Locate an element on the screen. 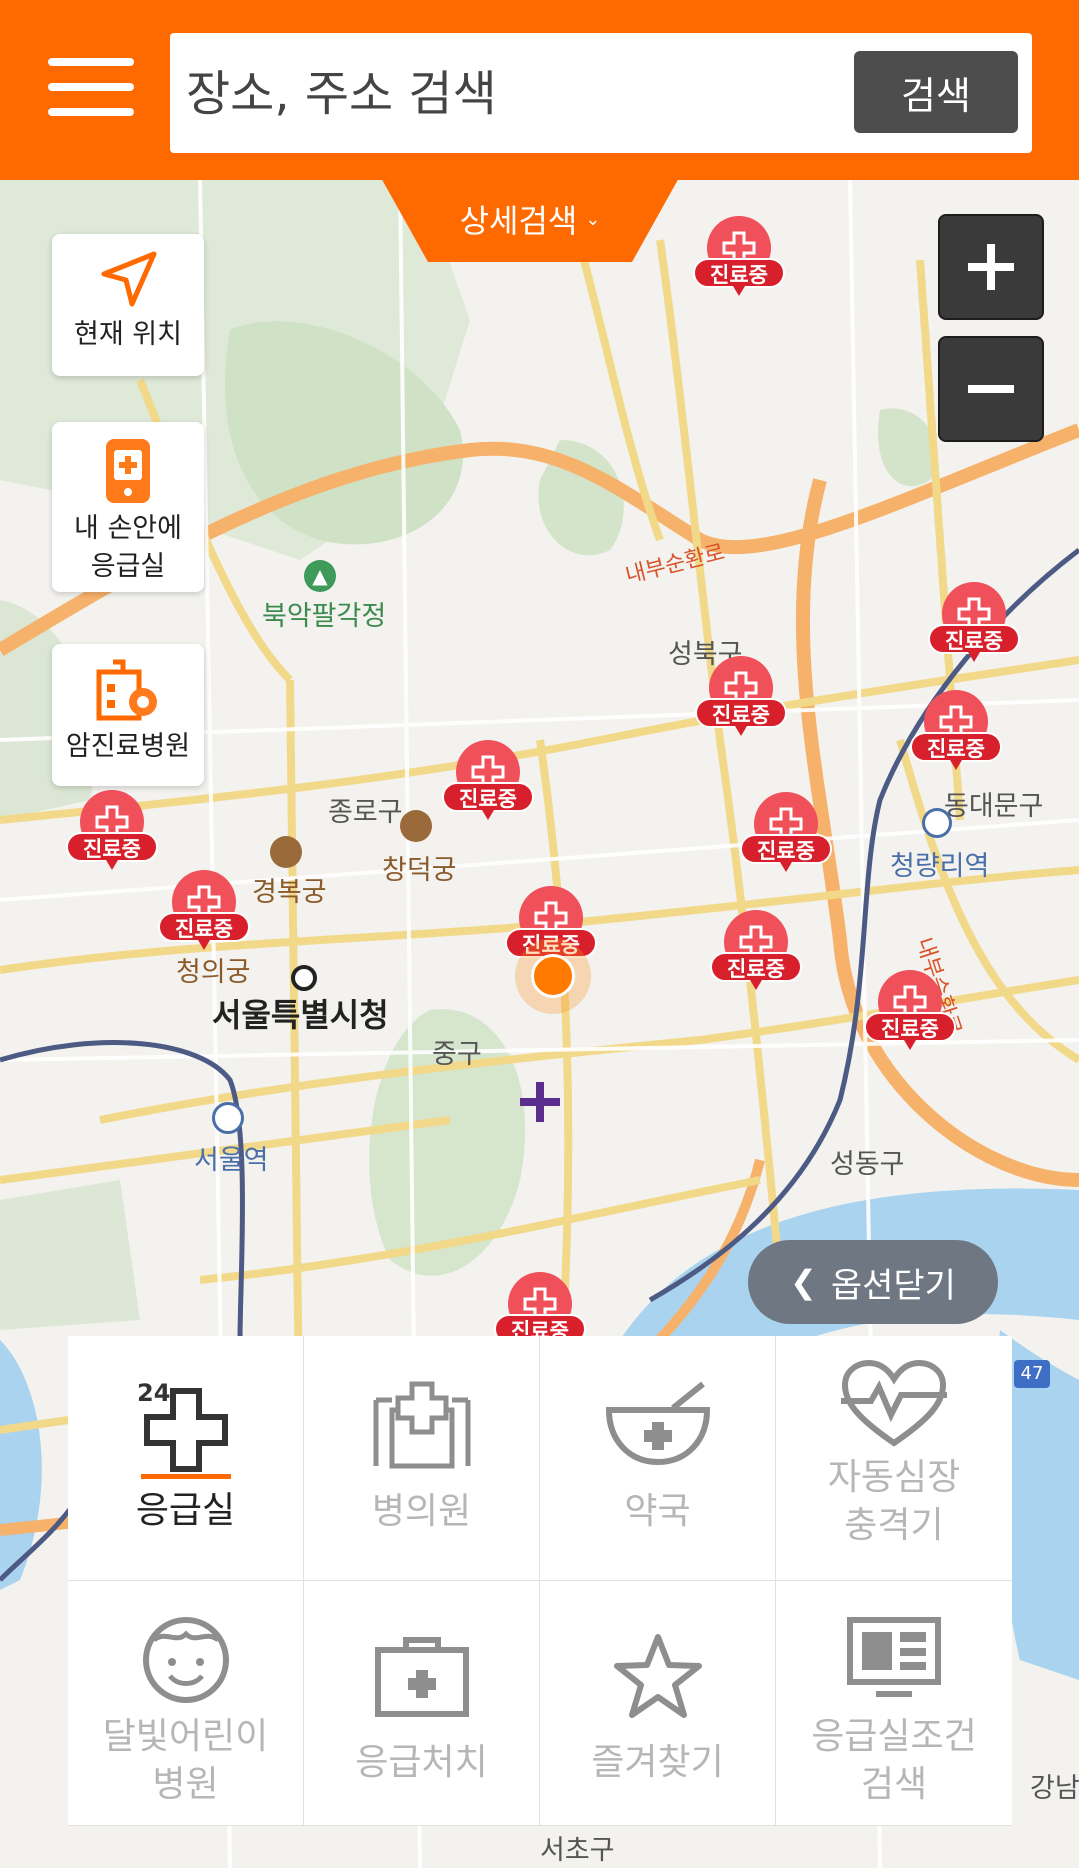 The width and height of the screenshot is (1079, 1868). child-face-icon is located at coordinates (186, 1658).